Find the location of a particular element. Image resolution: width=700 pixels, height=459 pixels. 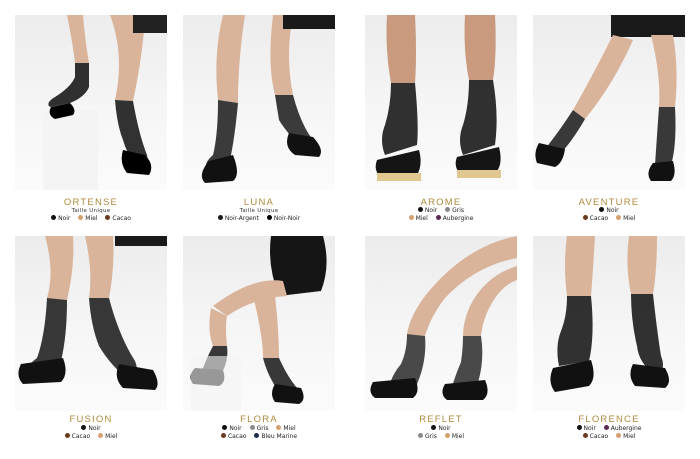

color-row: Noir Gris Miel is located at coordinates (259, 429).